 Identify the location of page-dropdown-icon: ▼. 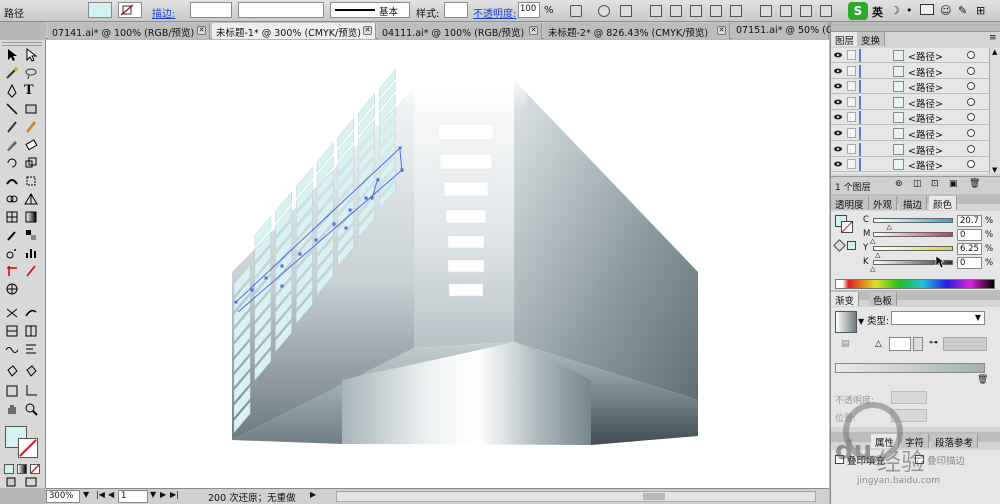
(153, 494).